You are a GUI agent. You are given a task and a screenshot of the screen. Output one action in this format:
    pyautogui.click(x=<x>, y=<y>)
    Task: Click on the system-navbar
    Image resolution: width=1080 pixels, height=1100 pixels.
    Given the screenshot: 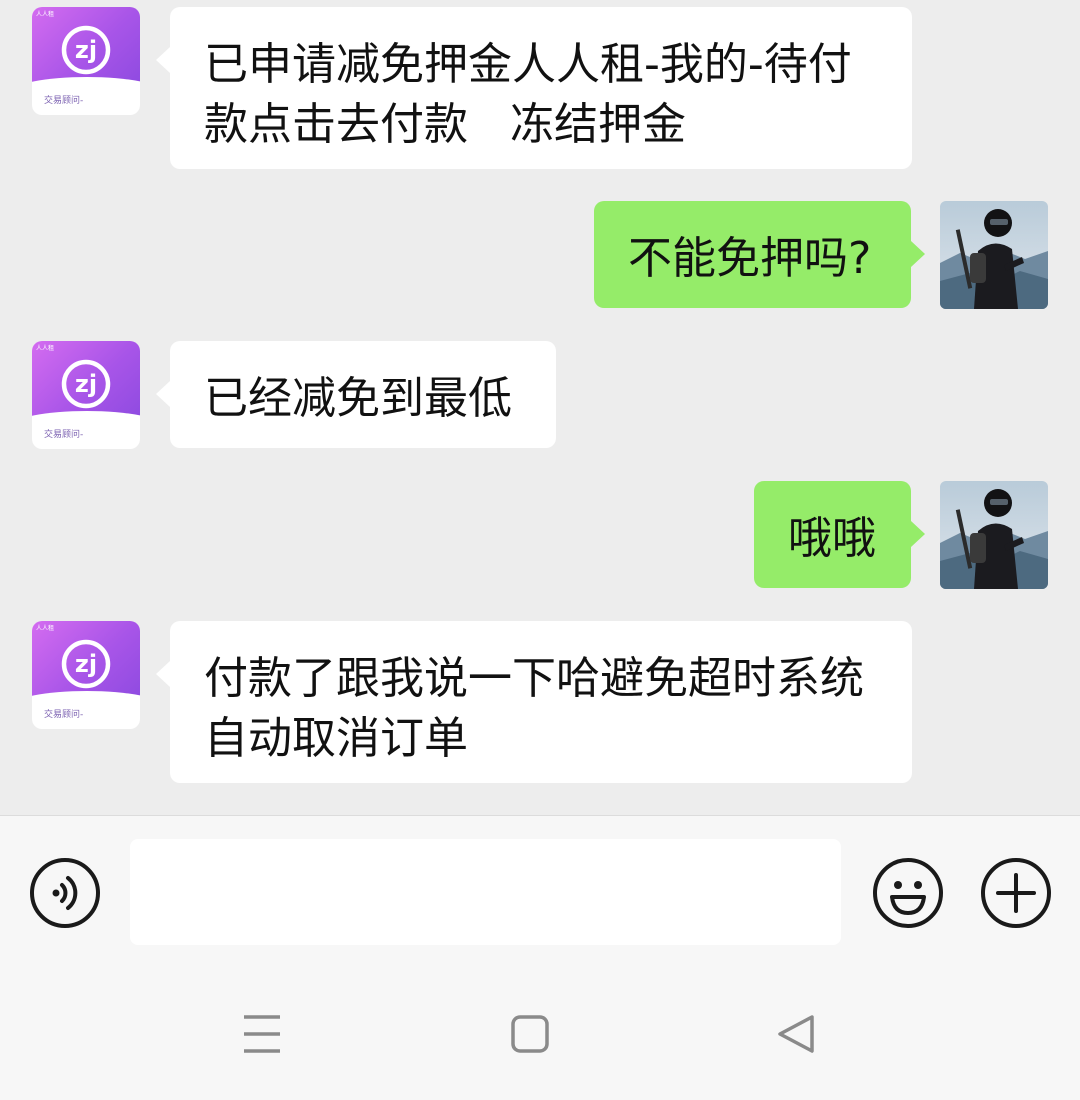 What is the action you would take?
    pyautogui.click(x=540, y=1032)
    